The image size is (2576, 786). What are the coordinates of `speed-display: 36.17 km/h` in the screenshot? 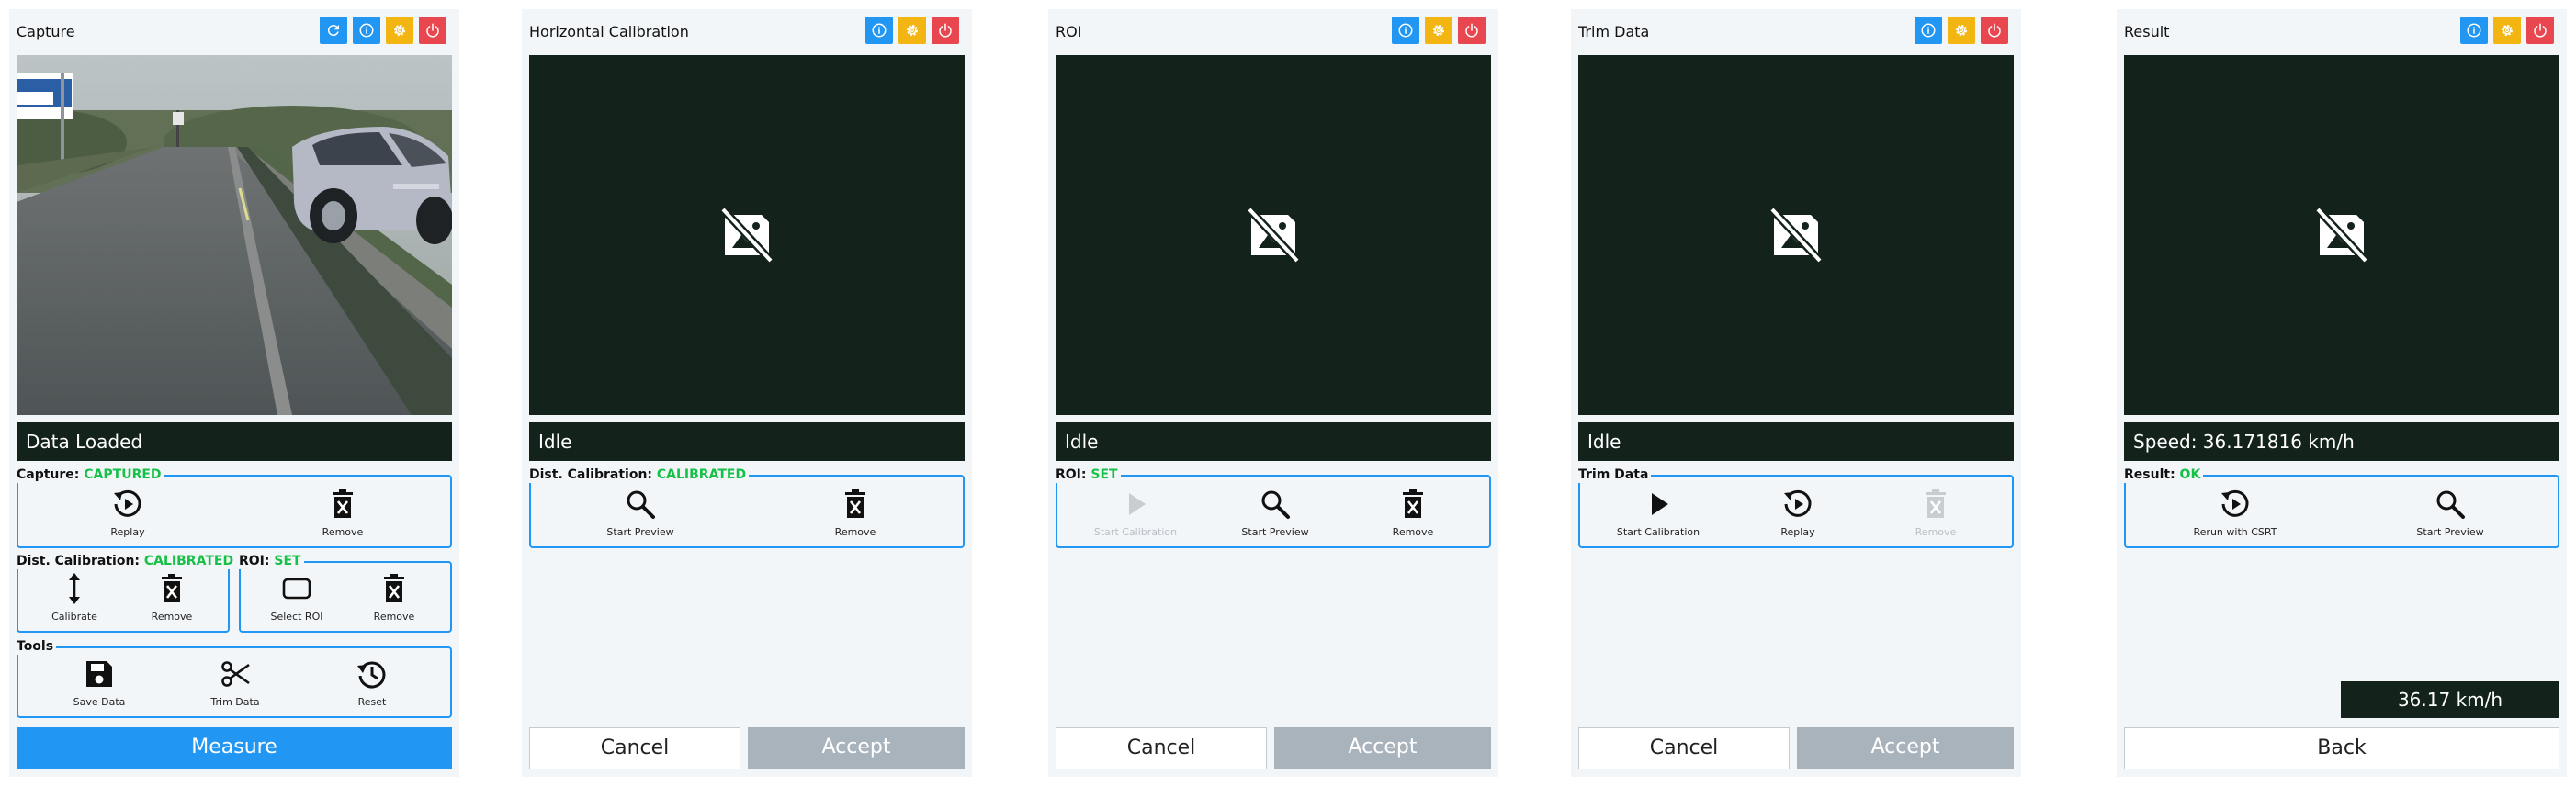 It's located at (2450, 699).